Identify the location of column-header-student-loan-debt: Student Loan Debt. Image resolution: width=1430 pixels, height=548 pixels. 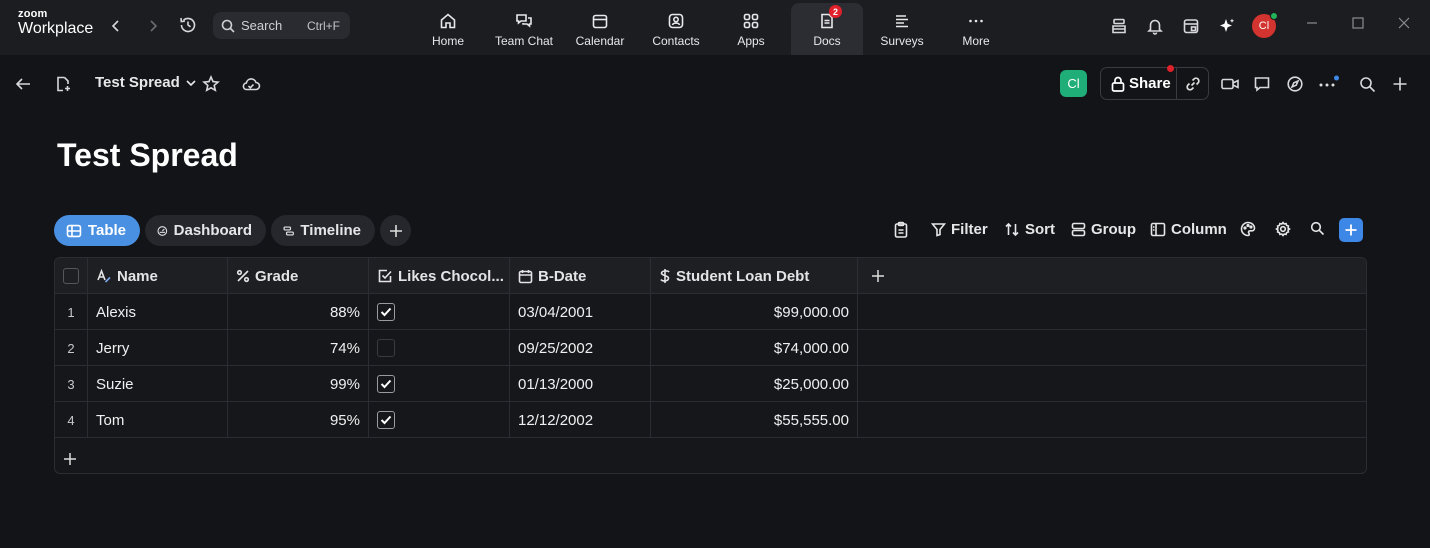
(754, 276).